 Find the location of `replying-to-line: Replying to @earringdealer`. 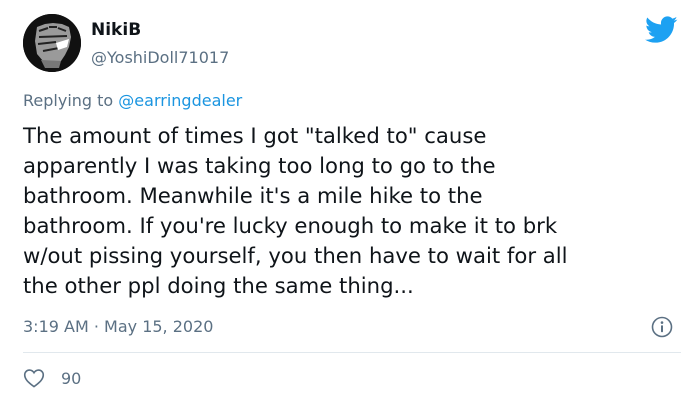

replying-to-line: Replying to @earringdealer is located at coordinates (132, 100).